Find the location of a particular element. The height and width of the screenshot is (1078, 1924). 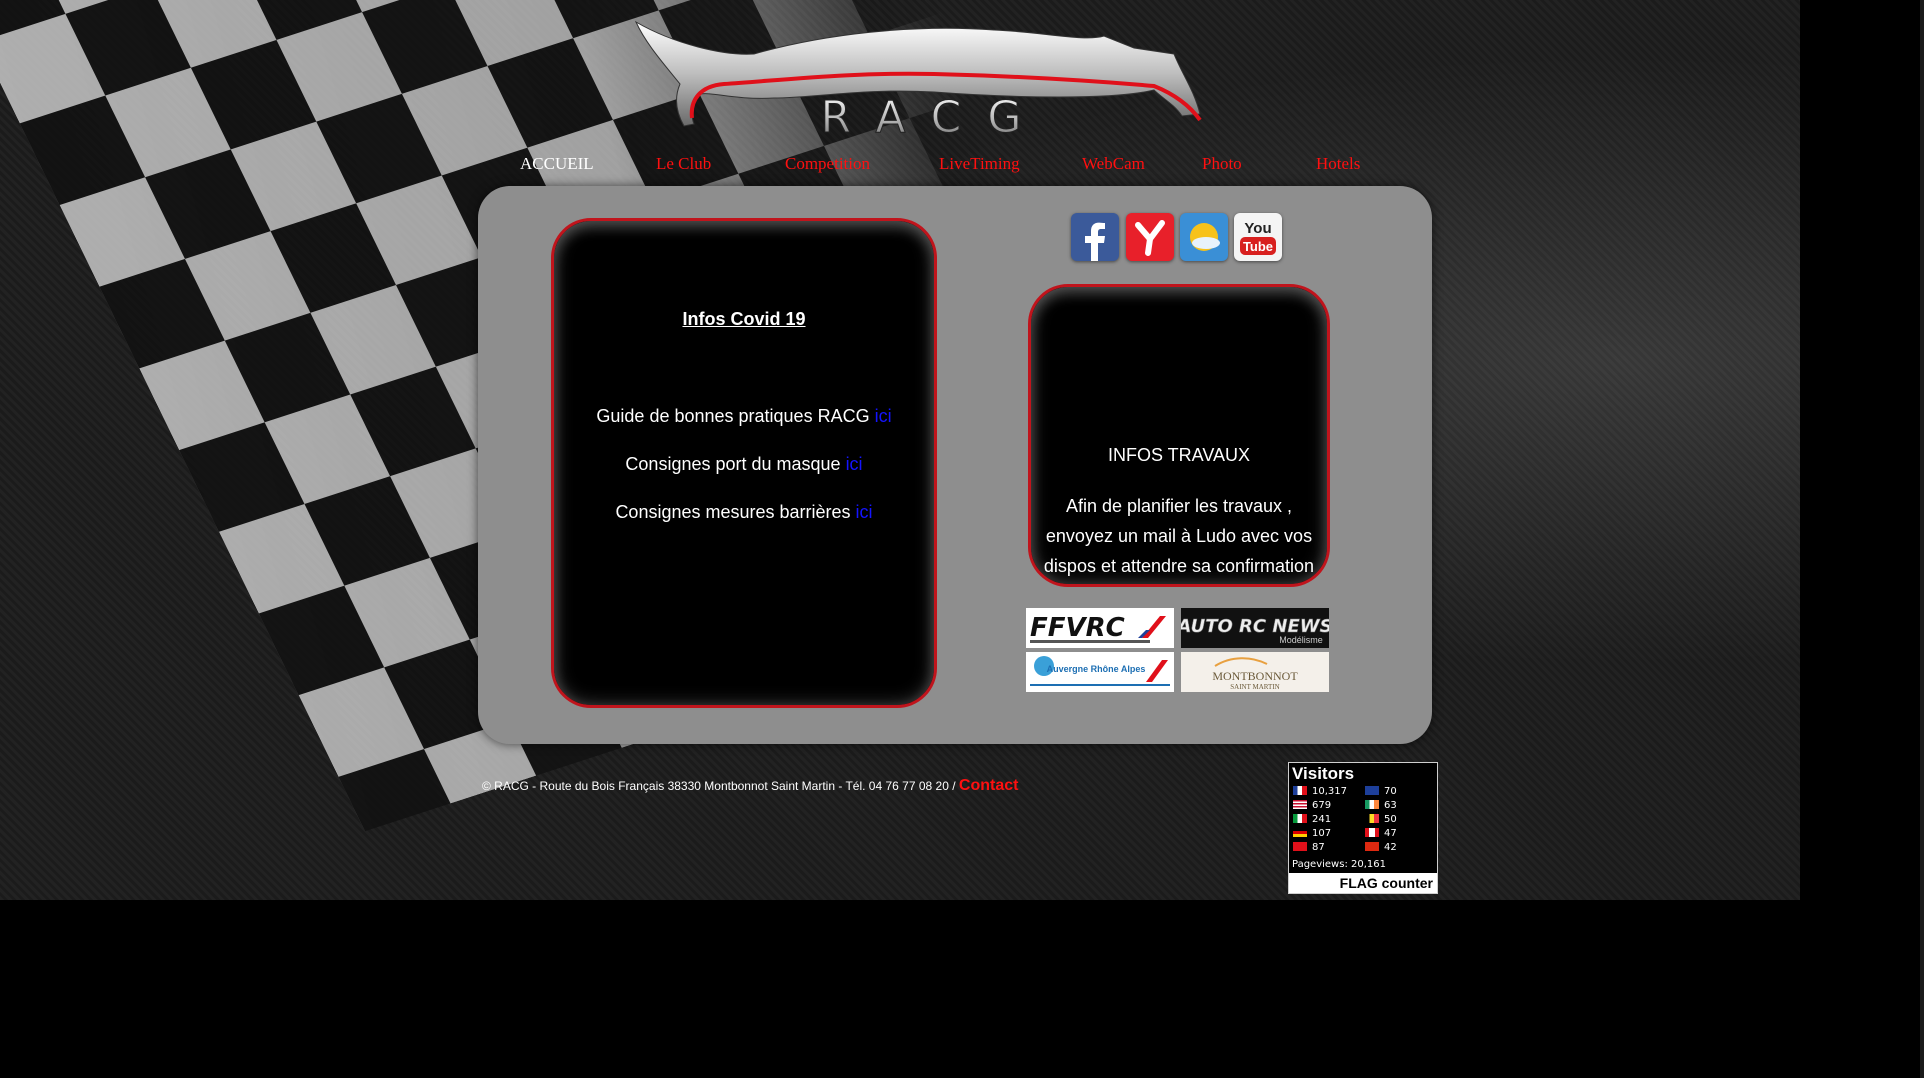

canada-flag-icon is located at coordinates (1372, 832).